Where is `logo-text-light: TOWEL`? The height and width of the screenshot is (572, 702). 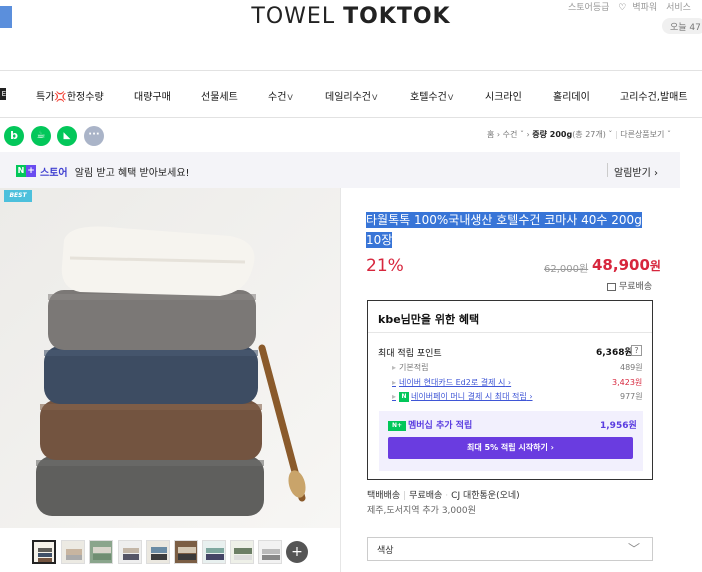
logo-text-light: TOWEL is located at coordinates (293, 16).